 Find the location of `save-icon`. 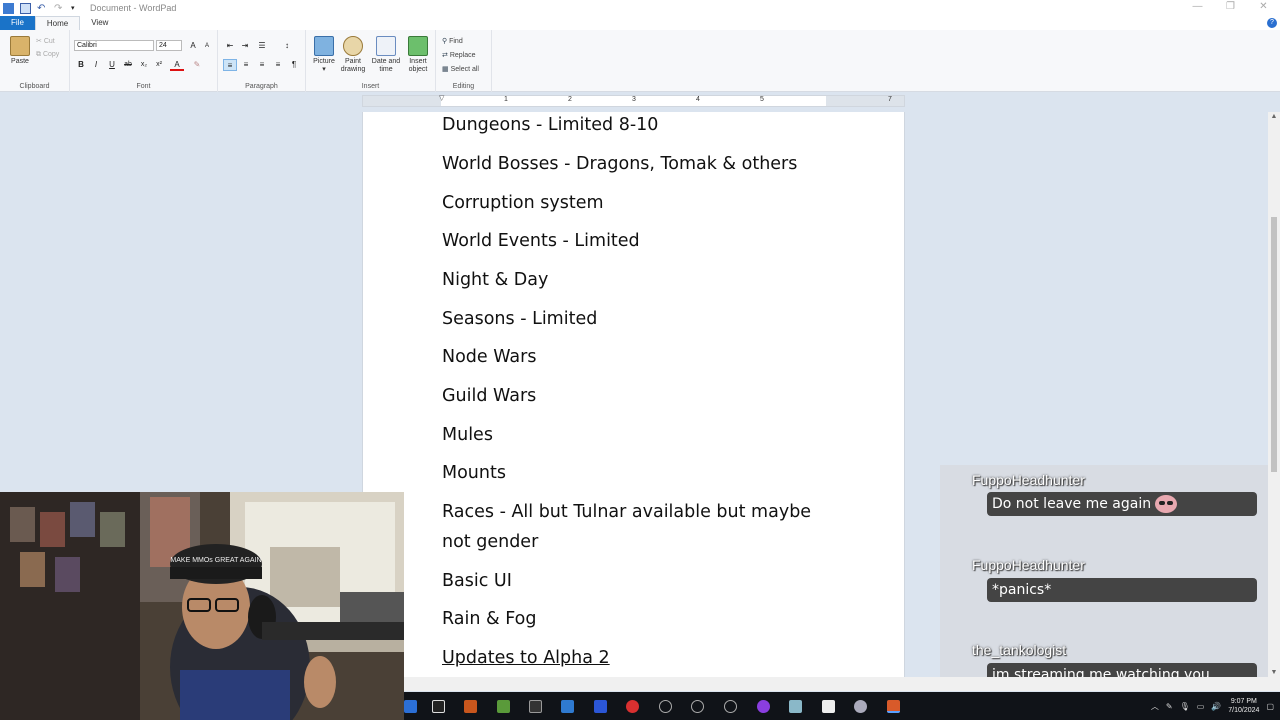

save-icon is located at coordinates (25, 8).